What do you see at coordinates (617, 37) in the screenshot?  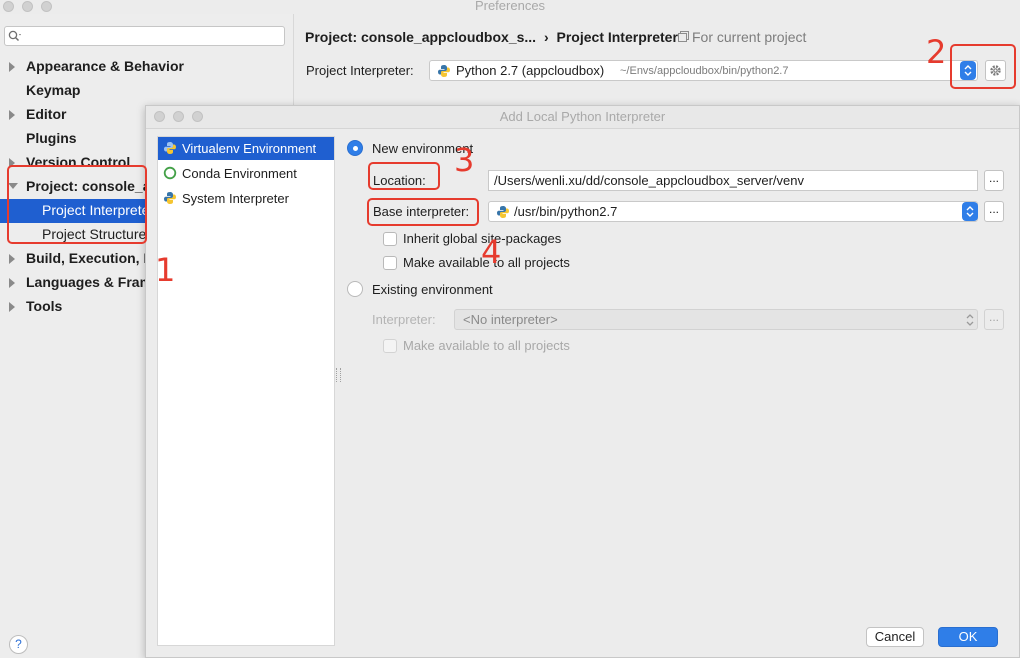 I see `page-title: Project Interpreter` at bounding box center [617, 37].